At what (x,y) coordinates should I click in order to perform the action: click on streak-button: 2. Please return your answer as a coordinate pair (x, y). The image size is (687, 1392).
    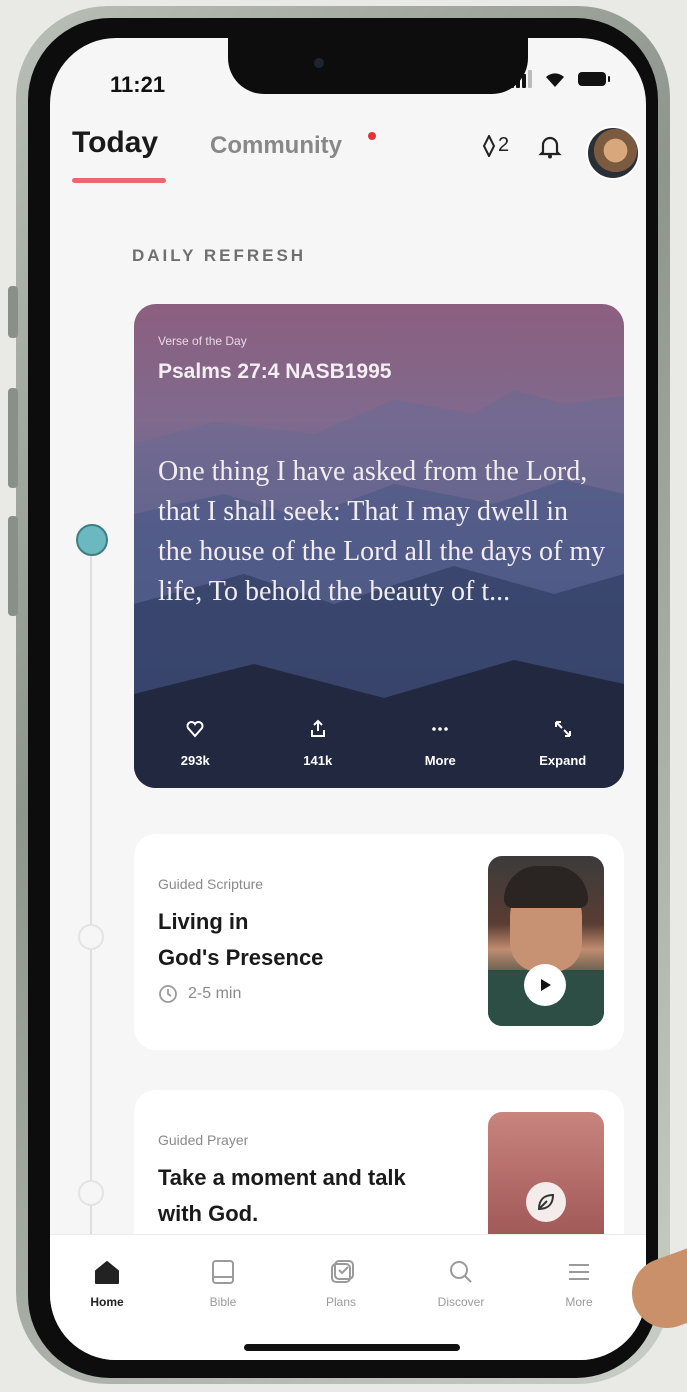
    Looking at the image, I should click on (495, 145).